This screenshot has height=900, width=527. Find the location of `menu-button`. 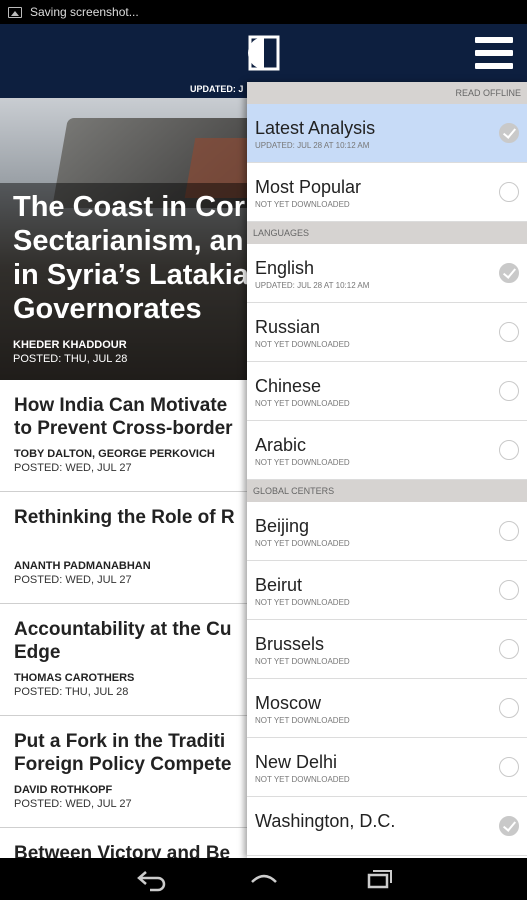

menu-button is located at coordinates (494, 53).